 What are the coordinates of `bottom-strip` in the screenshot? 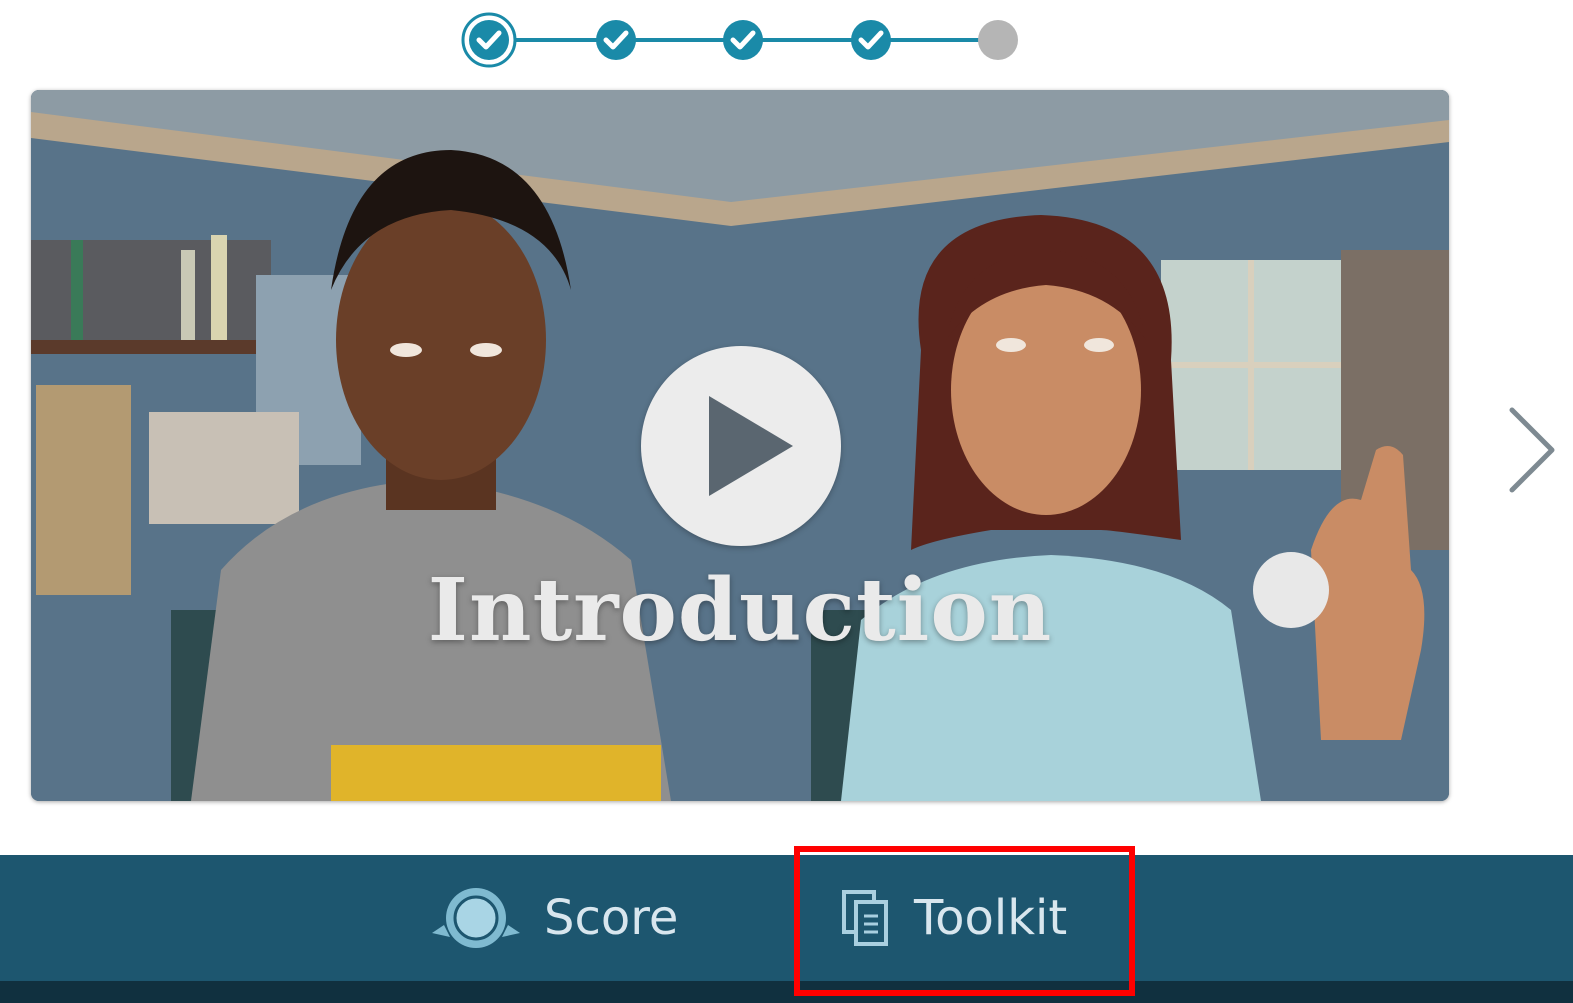 It's located at (786, 992).